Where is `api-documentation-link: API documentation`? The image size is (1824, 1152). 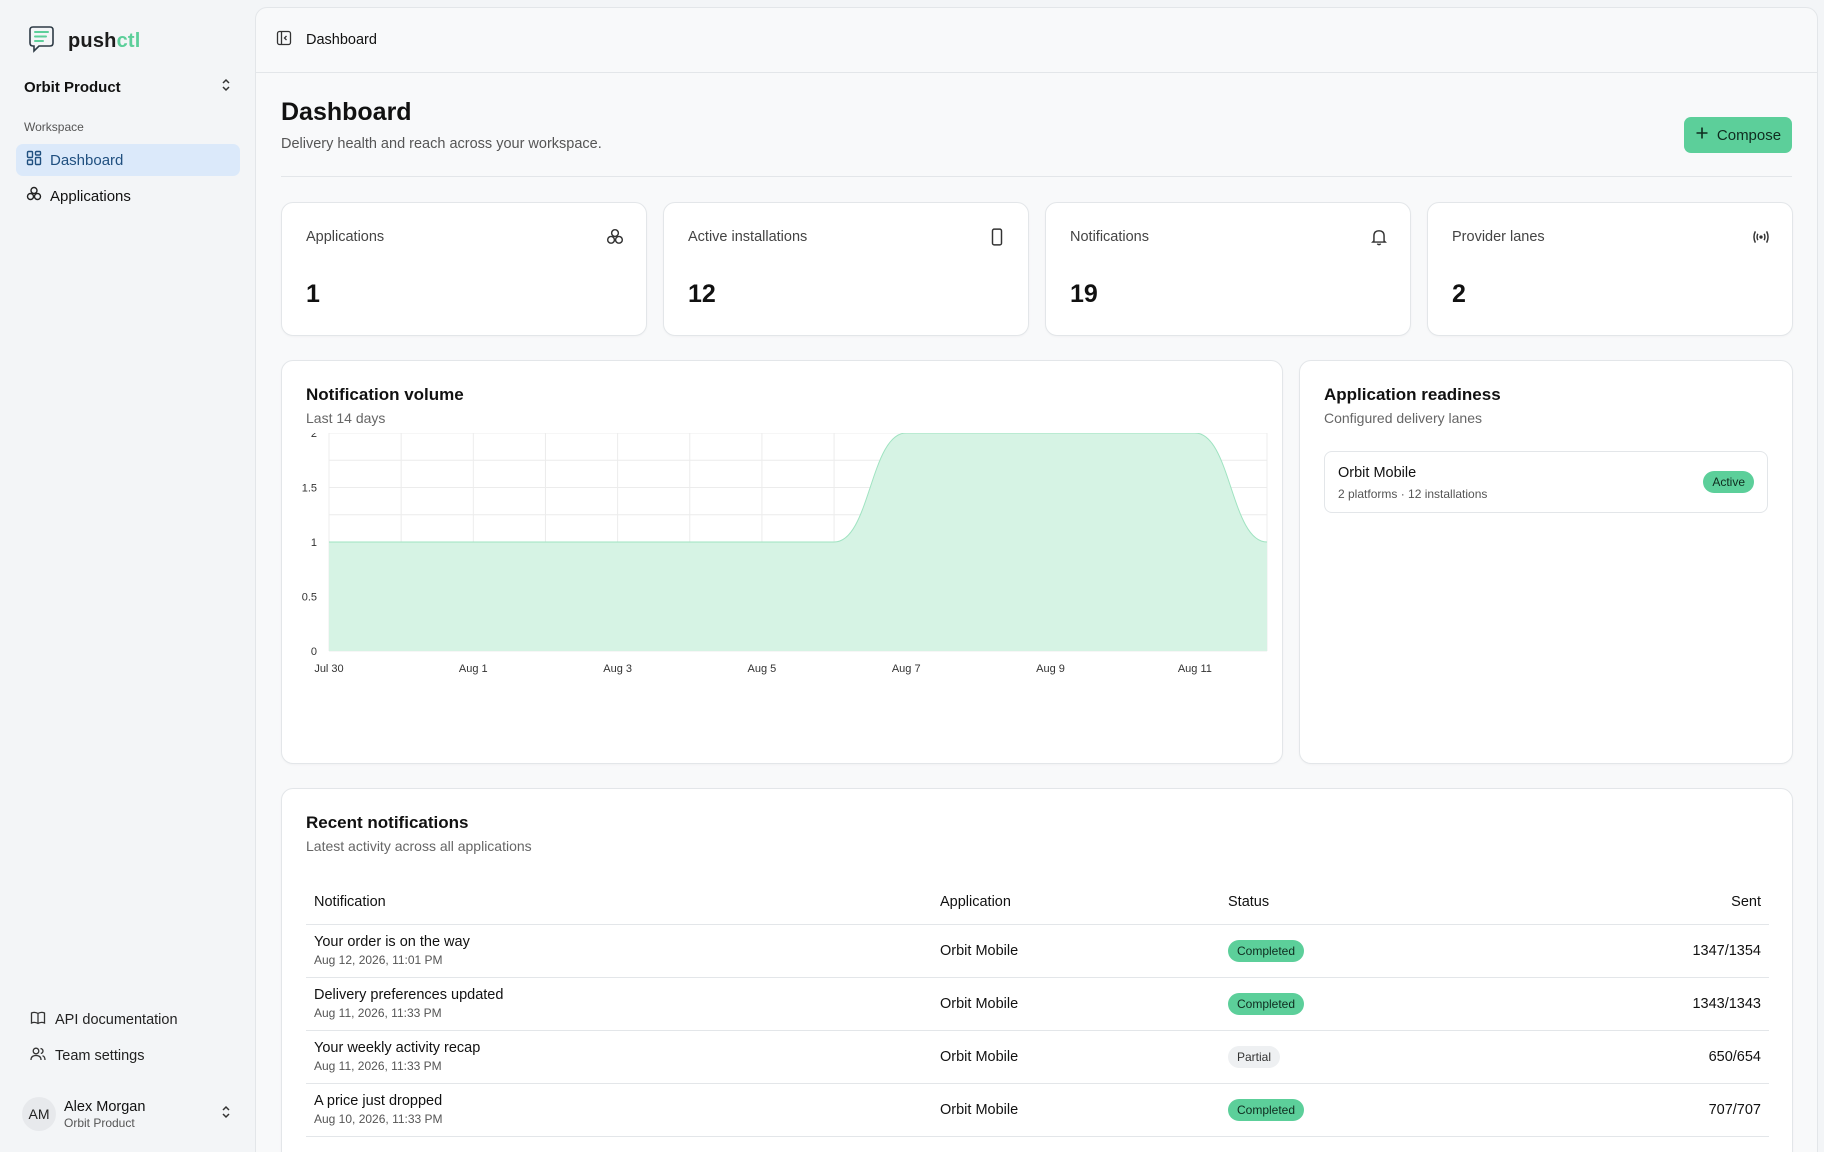 api-documentation-link: API documentation is located at coordinates (104, 1020).